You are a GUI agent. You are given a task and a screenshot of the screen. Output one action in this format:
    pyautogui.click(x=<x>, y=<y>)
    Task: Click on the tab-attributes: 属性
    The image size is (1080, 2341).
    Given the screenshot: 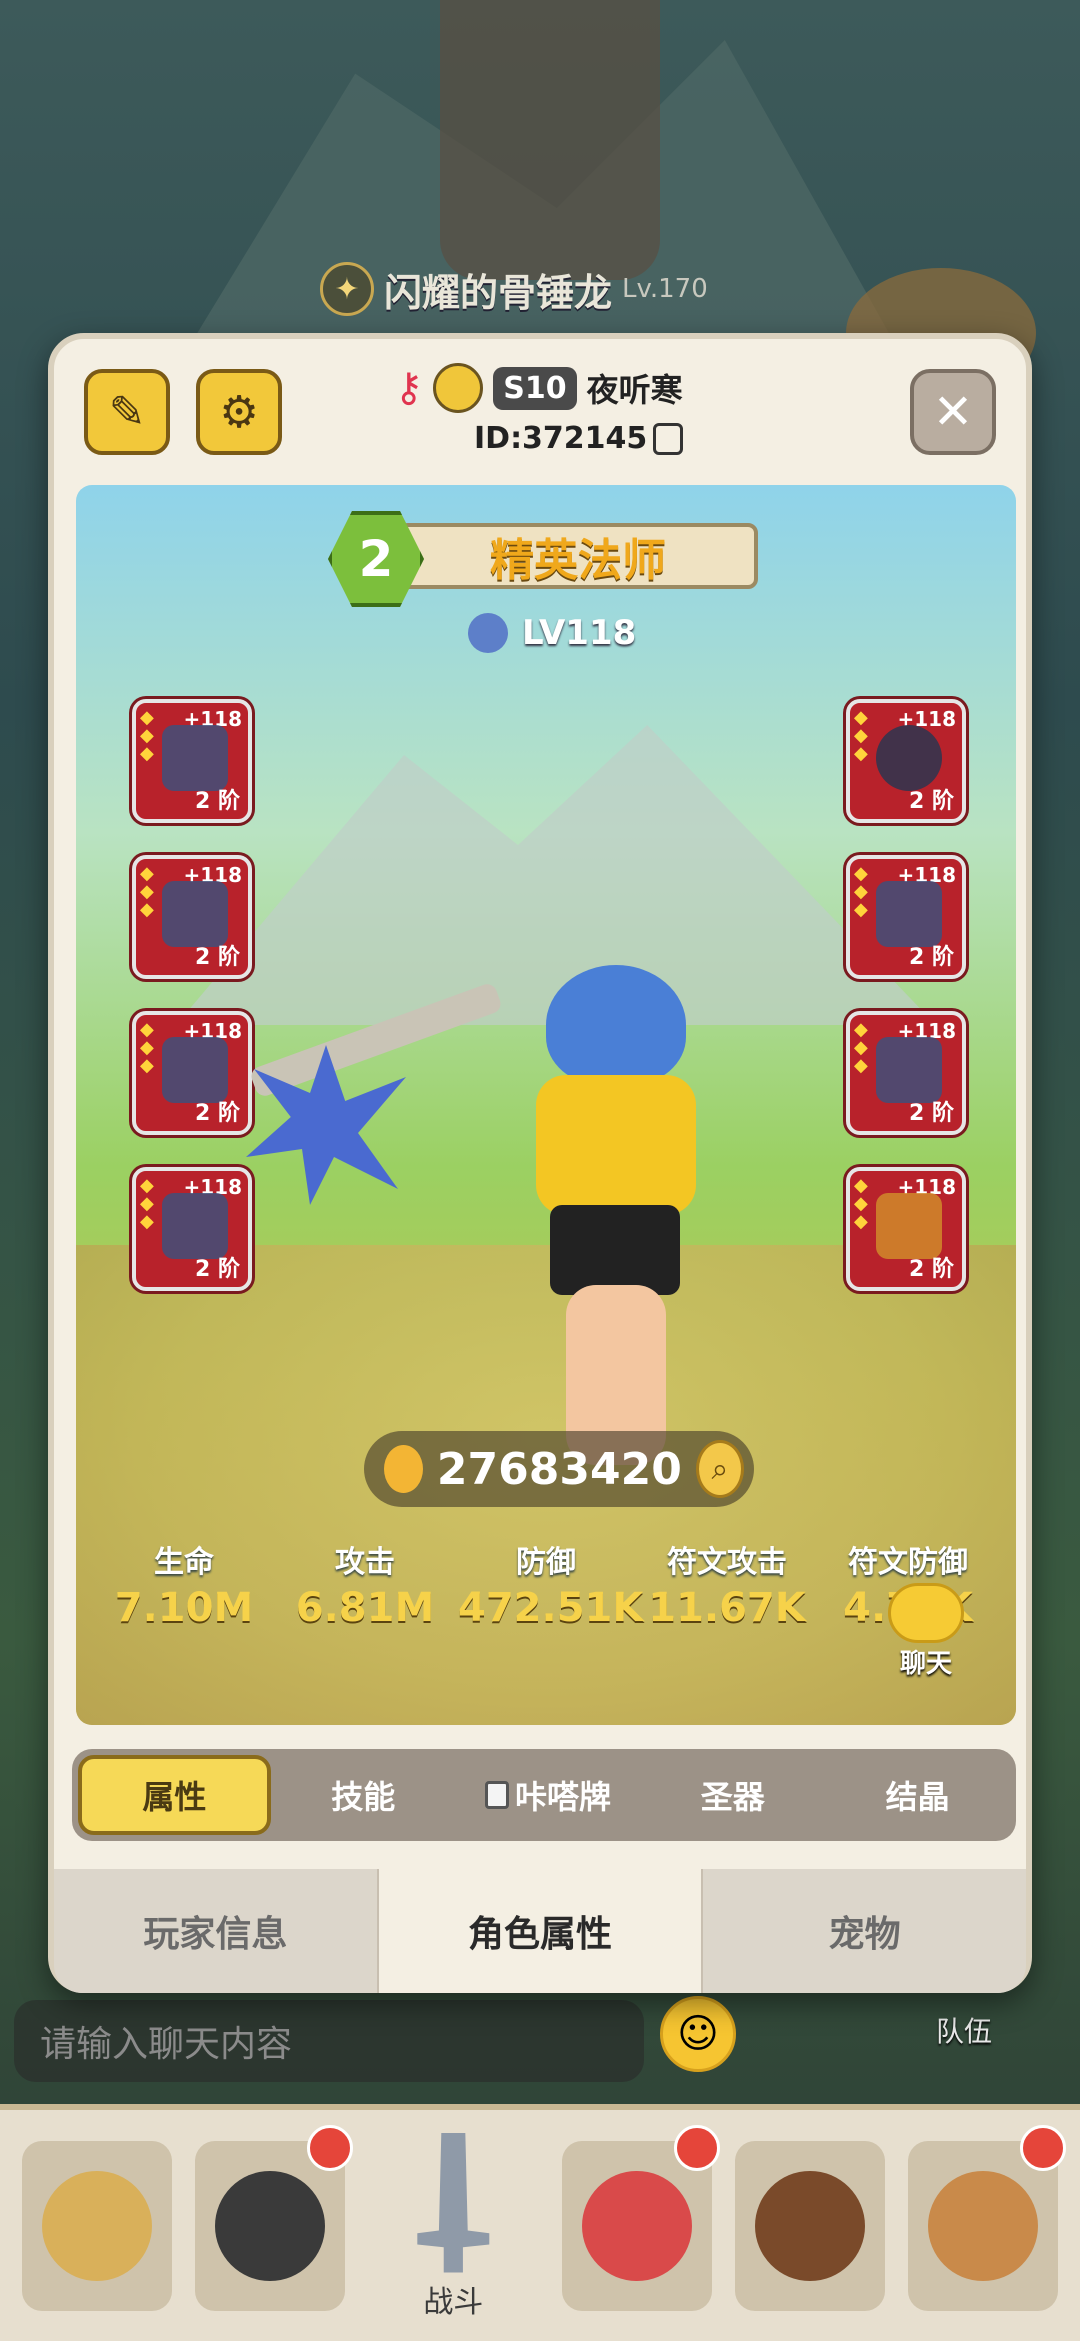 What is the action you would take?
    pyautogui.click(x=174, y=1795)
    